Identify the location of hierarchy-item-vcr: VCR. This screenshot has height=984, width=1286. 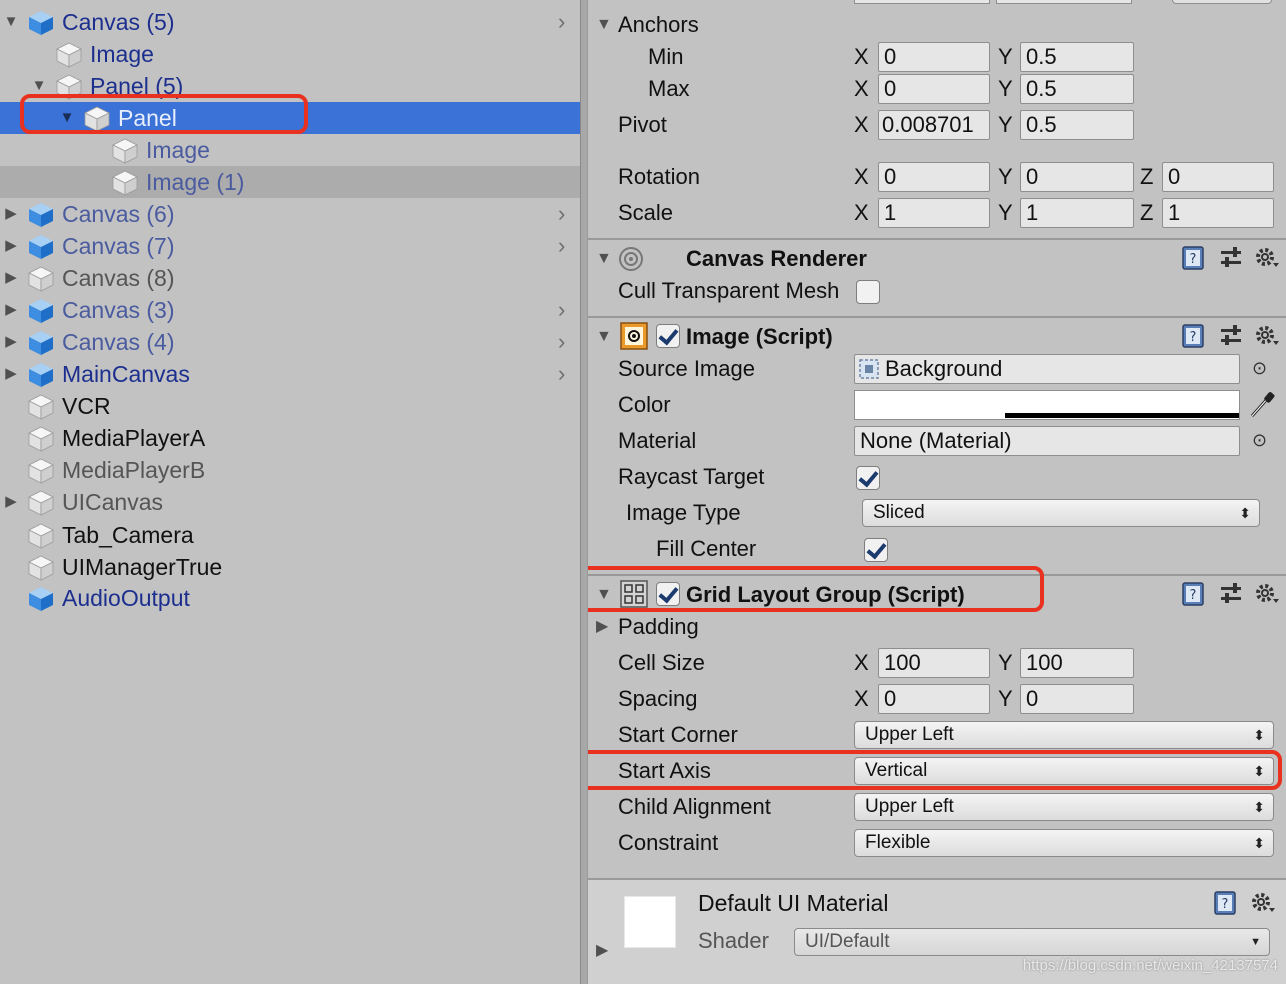
(290, 406).